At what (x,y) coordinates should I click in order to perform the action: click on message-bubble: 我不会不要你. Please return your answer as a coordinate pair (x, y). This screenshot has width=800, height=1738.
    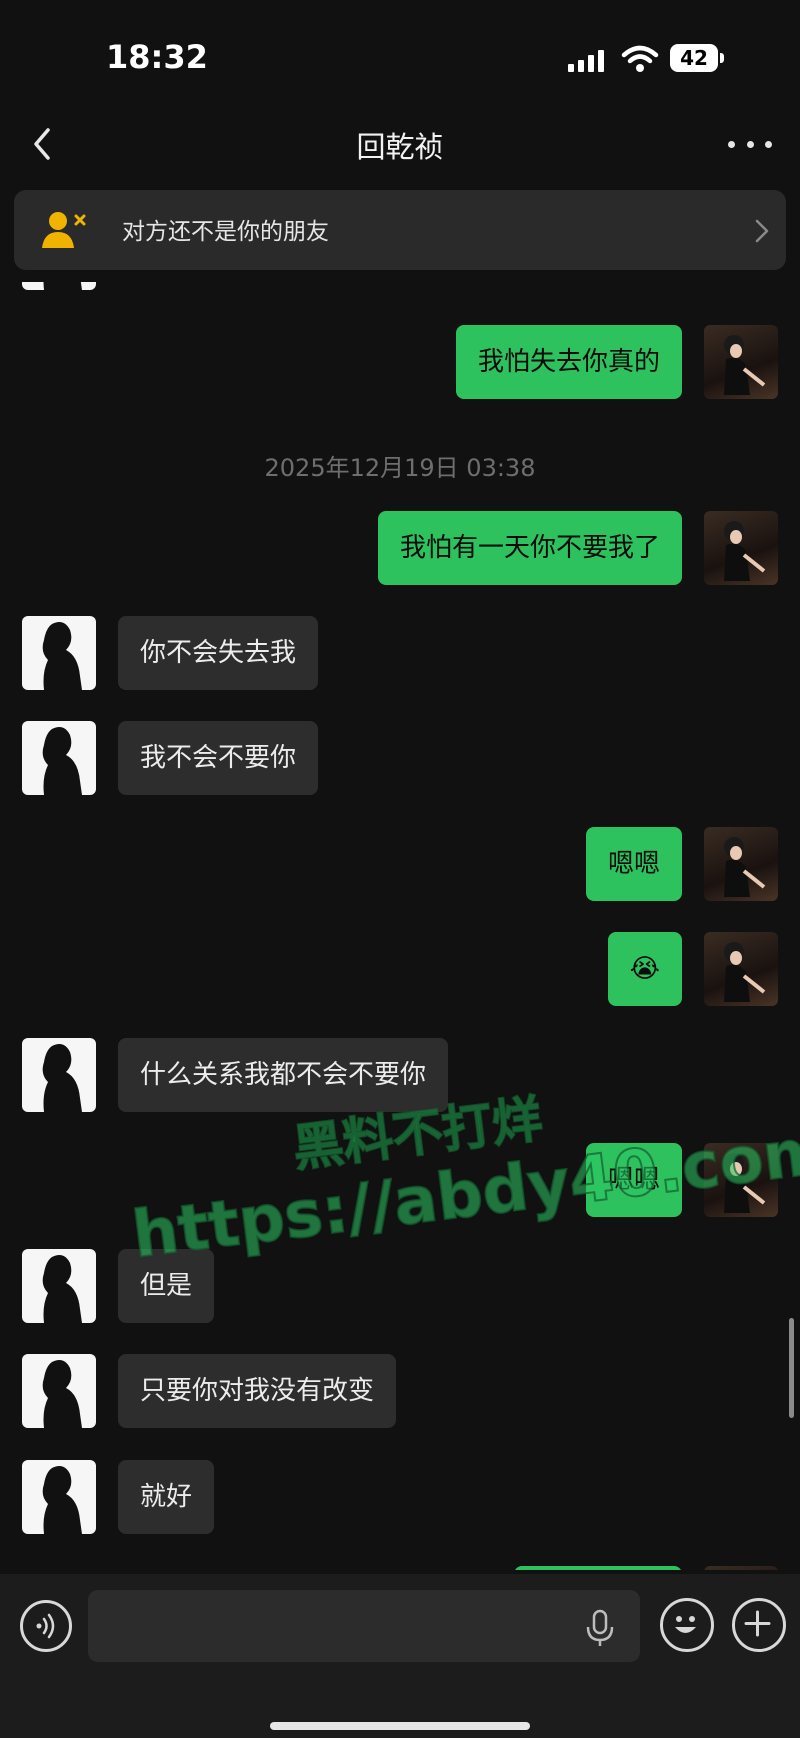
    Looking at the image, I should click on (218, 758).